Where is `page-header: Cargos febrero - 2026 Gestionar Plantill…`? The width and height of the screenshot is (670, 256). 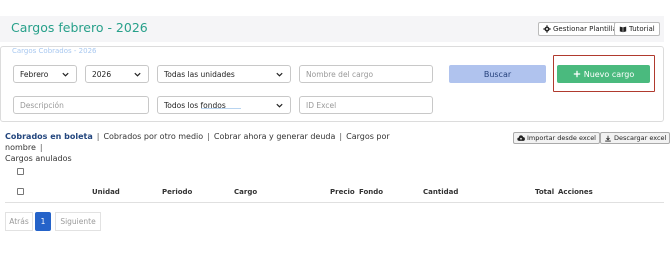
page-header: Cargos febrero - 2026 Gestionar Plantill… is located at coordinates (332, 29).